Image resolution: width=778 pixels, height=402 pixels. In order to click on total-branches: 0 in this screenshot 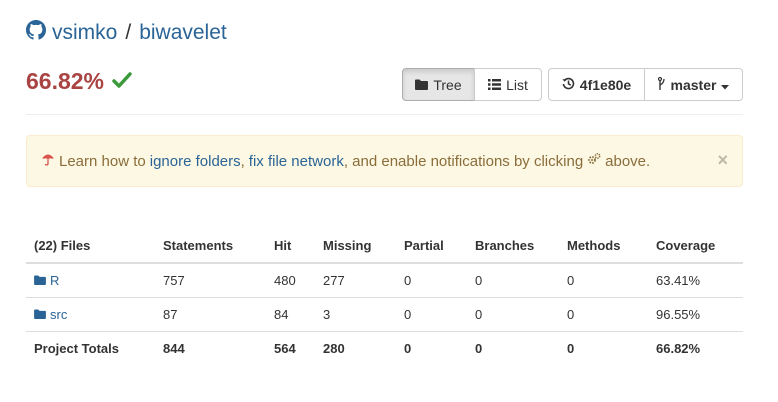, I will do `click(513, 348)`.